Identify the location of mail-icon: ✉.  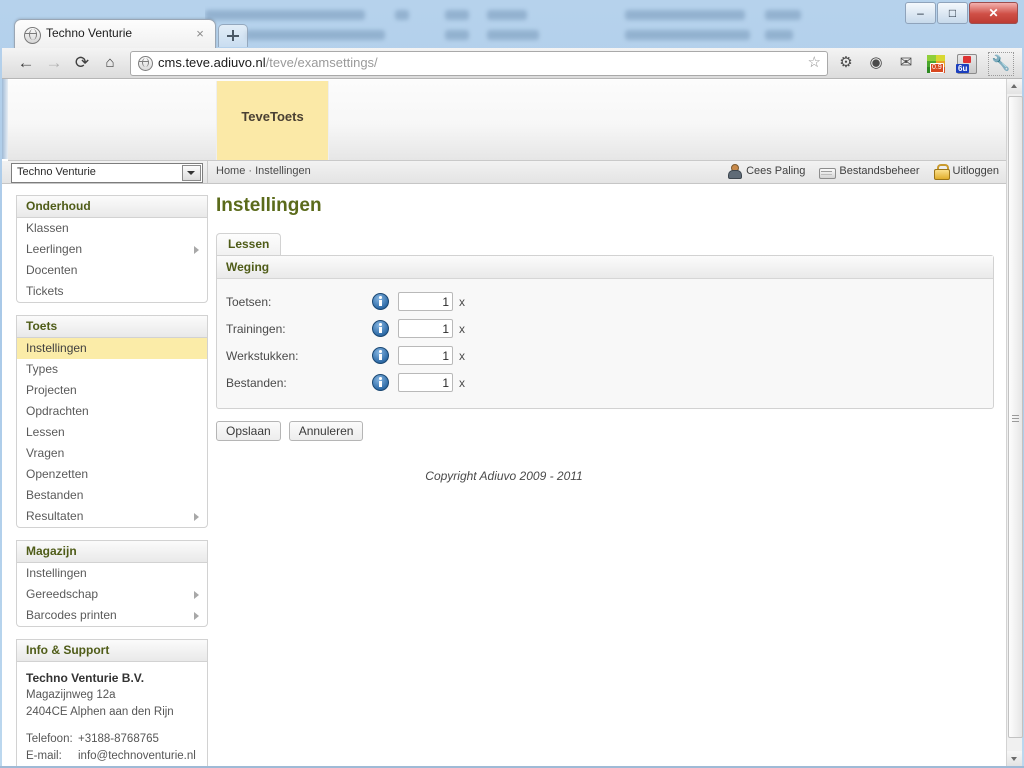
(906, 62).